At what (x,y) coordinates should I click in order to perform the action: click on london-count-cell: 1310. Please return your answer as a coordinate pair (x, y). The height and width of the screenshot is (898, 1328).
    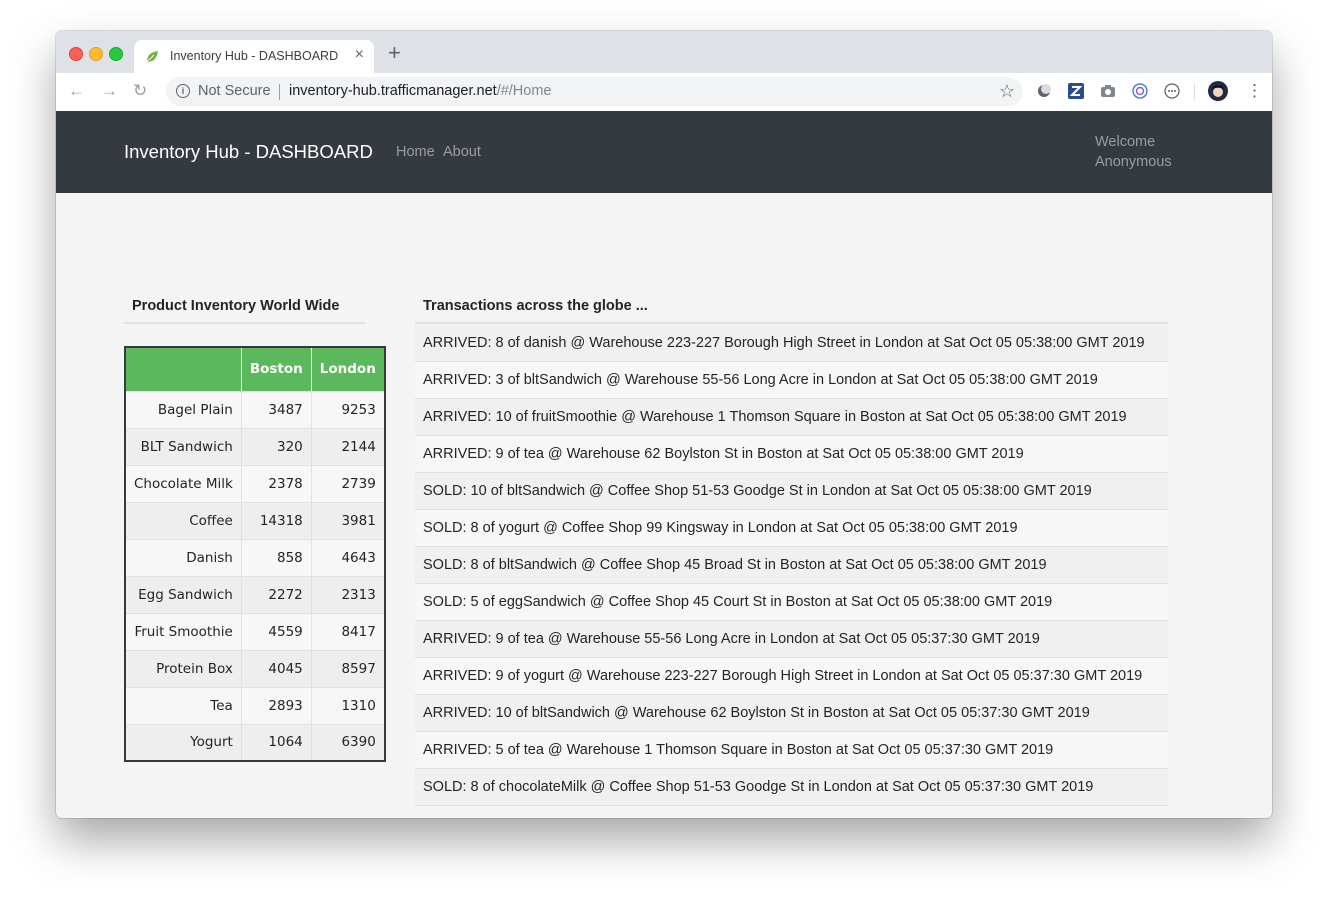
    Looking at the image, I should click on (348, 705).